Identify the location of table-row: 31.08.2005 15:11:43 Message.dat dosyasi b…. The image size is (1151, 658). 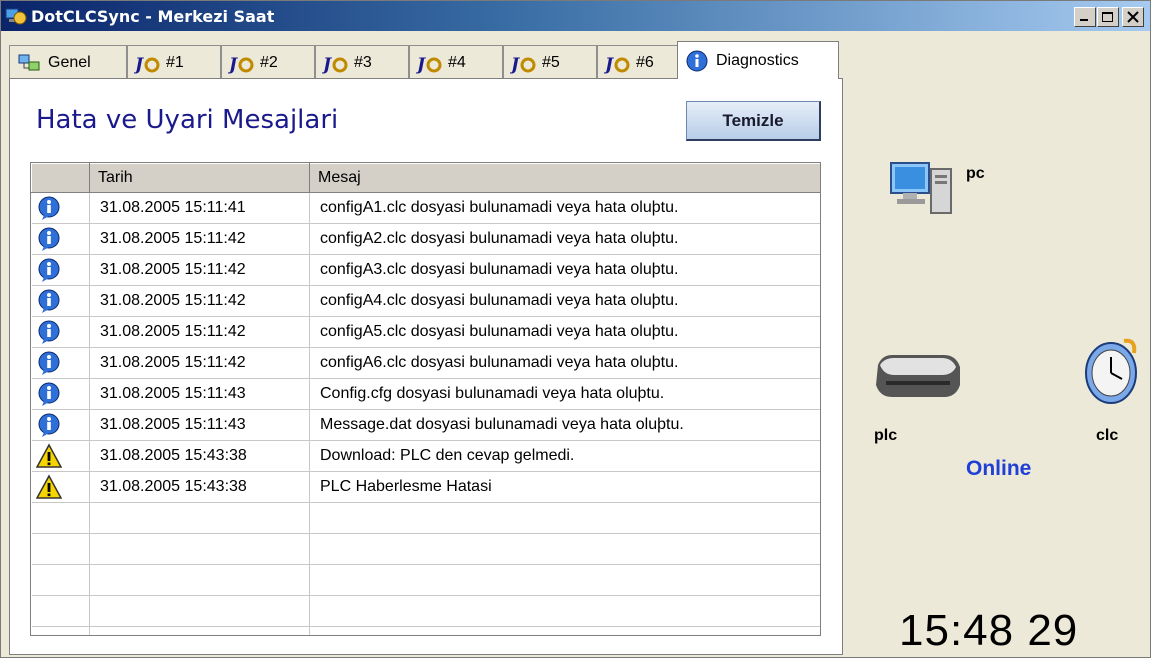
(425, 425).